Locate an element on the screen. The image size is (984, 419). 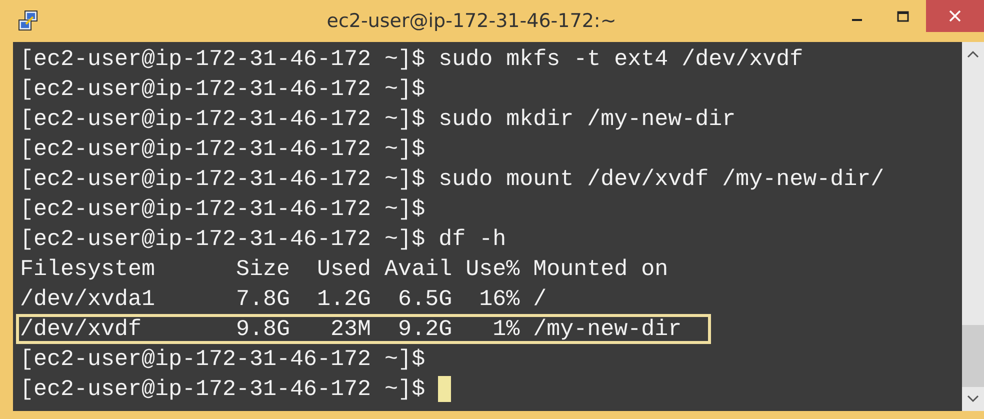
close-icon is located at coordinates (955, 16).